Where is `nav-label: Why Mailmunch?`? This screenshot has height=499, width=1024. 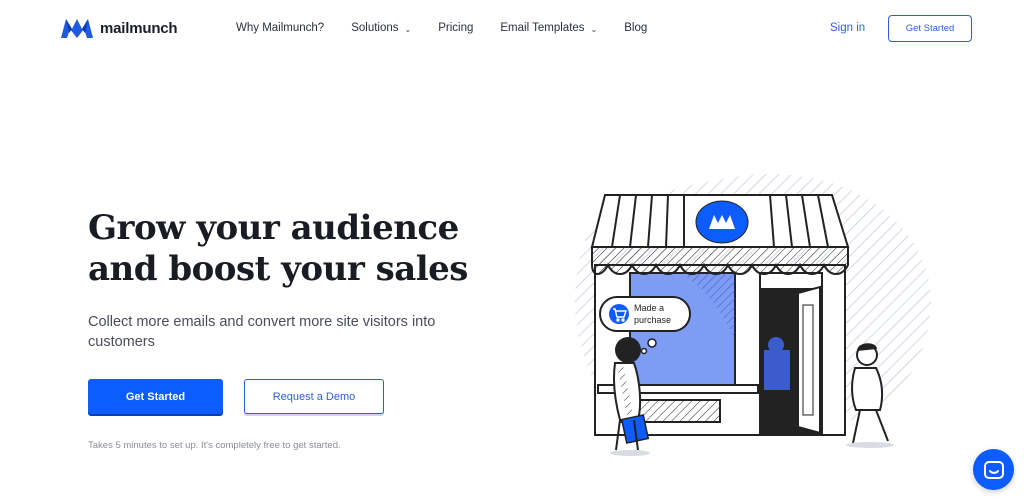
nav-label: Why Mailmunch? is located at coordinates (280, 28).